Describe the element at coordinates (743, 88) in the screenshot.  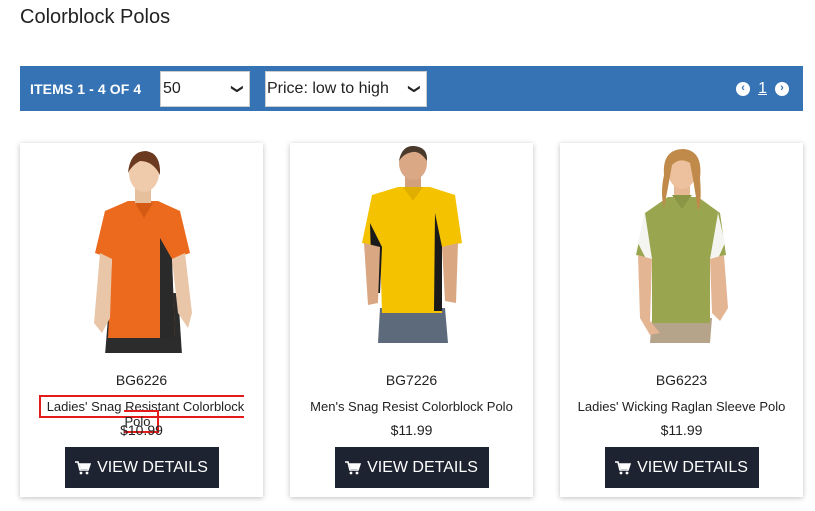
I see `previous-page-icon: ‹` at that location.